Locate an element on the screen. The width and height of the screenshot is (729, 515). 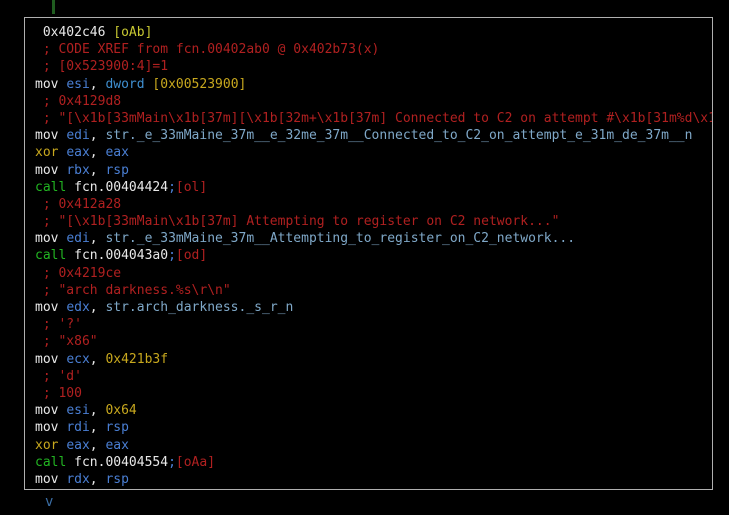
instruction-line: call fcn.00404424;[ol] is located at coordinates (373, 187).